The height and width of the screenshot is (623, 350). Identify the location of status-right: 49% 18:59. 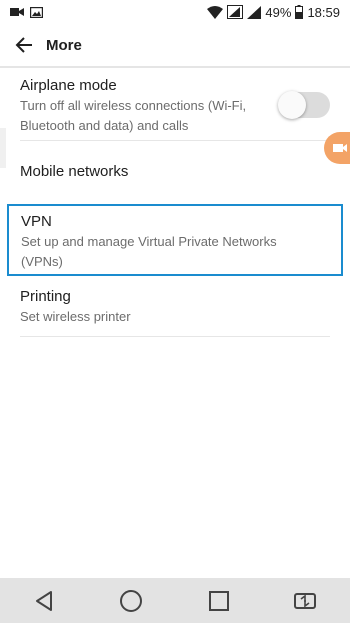
(278, 12).